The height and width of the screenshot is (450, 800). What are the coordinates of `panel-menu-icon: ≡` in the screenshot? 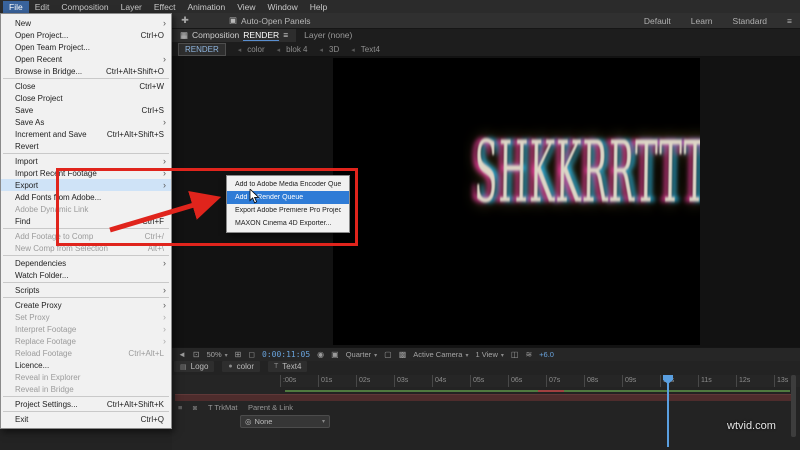 It's located at (285, 35).